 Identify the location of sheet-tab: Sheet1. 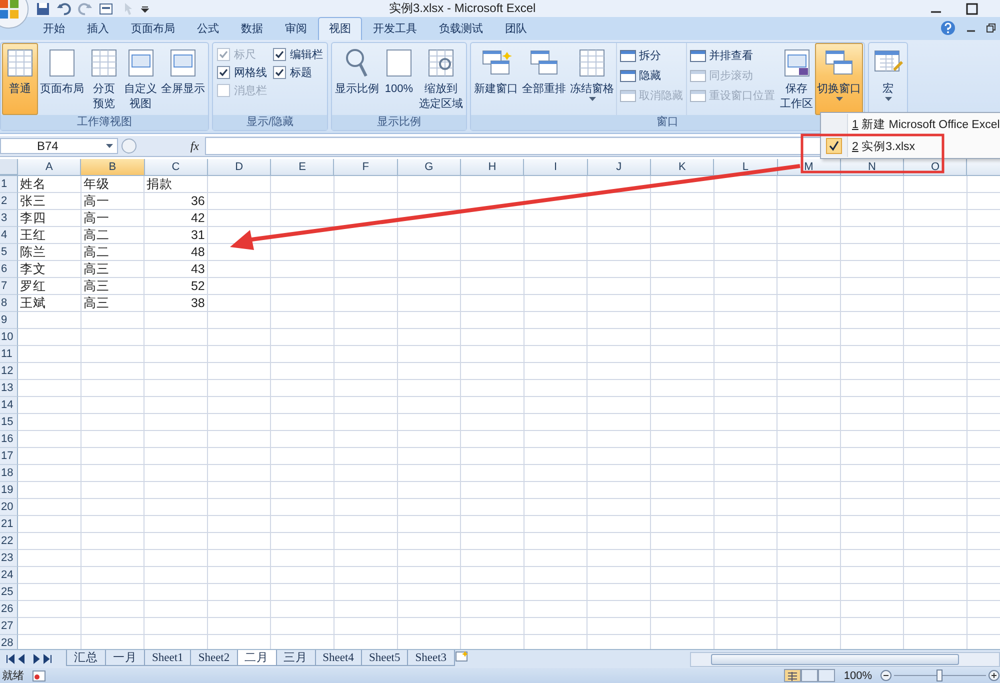
(168, 658).